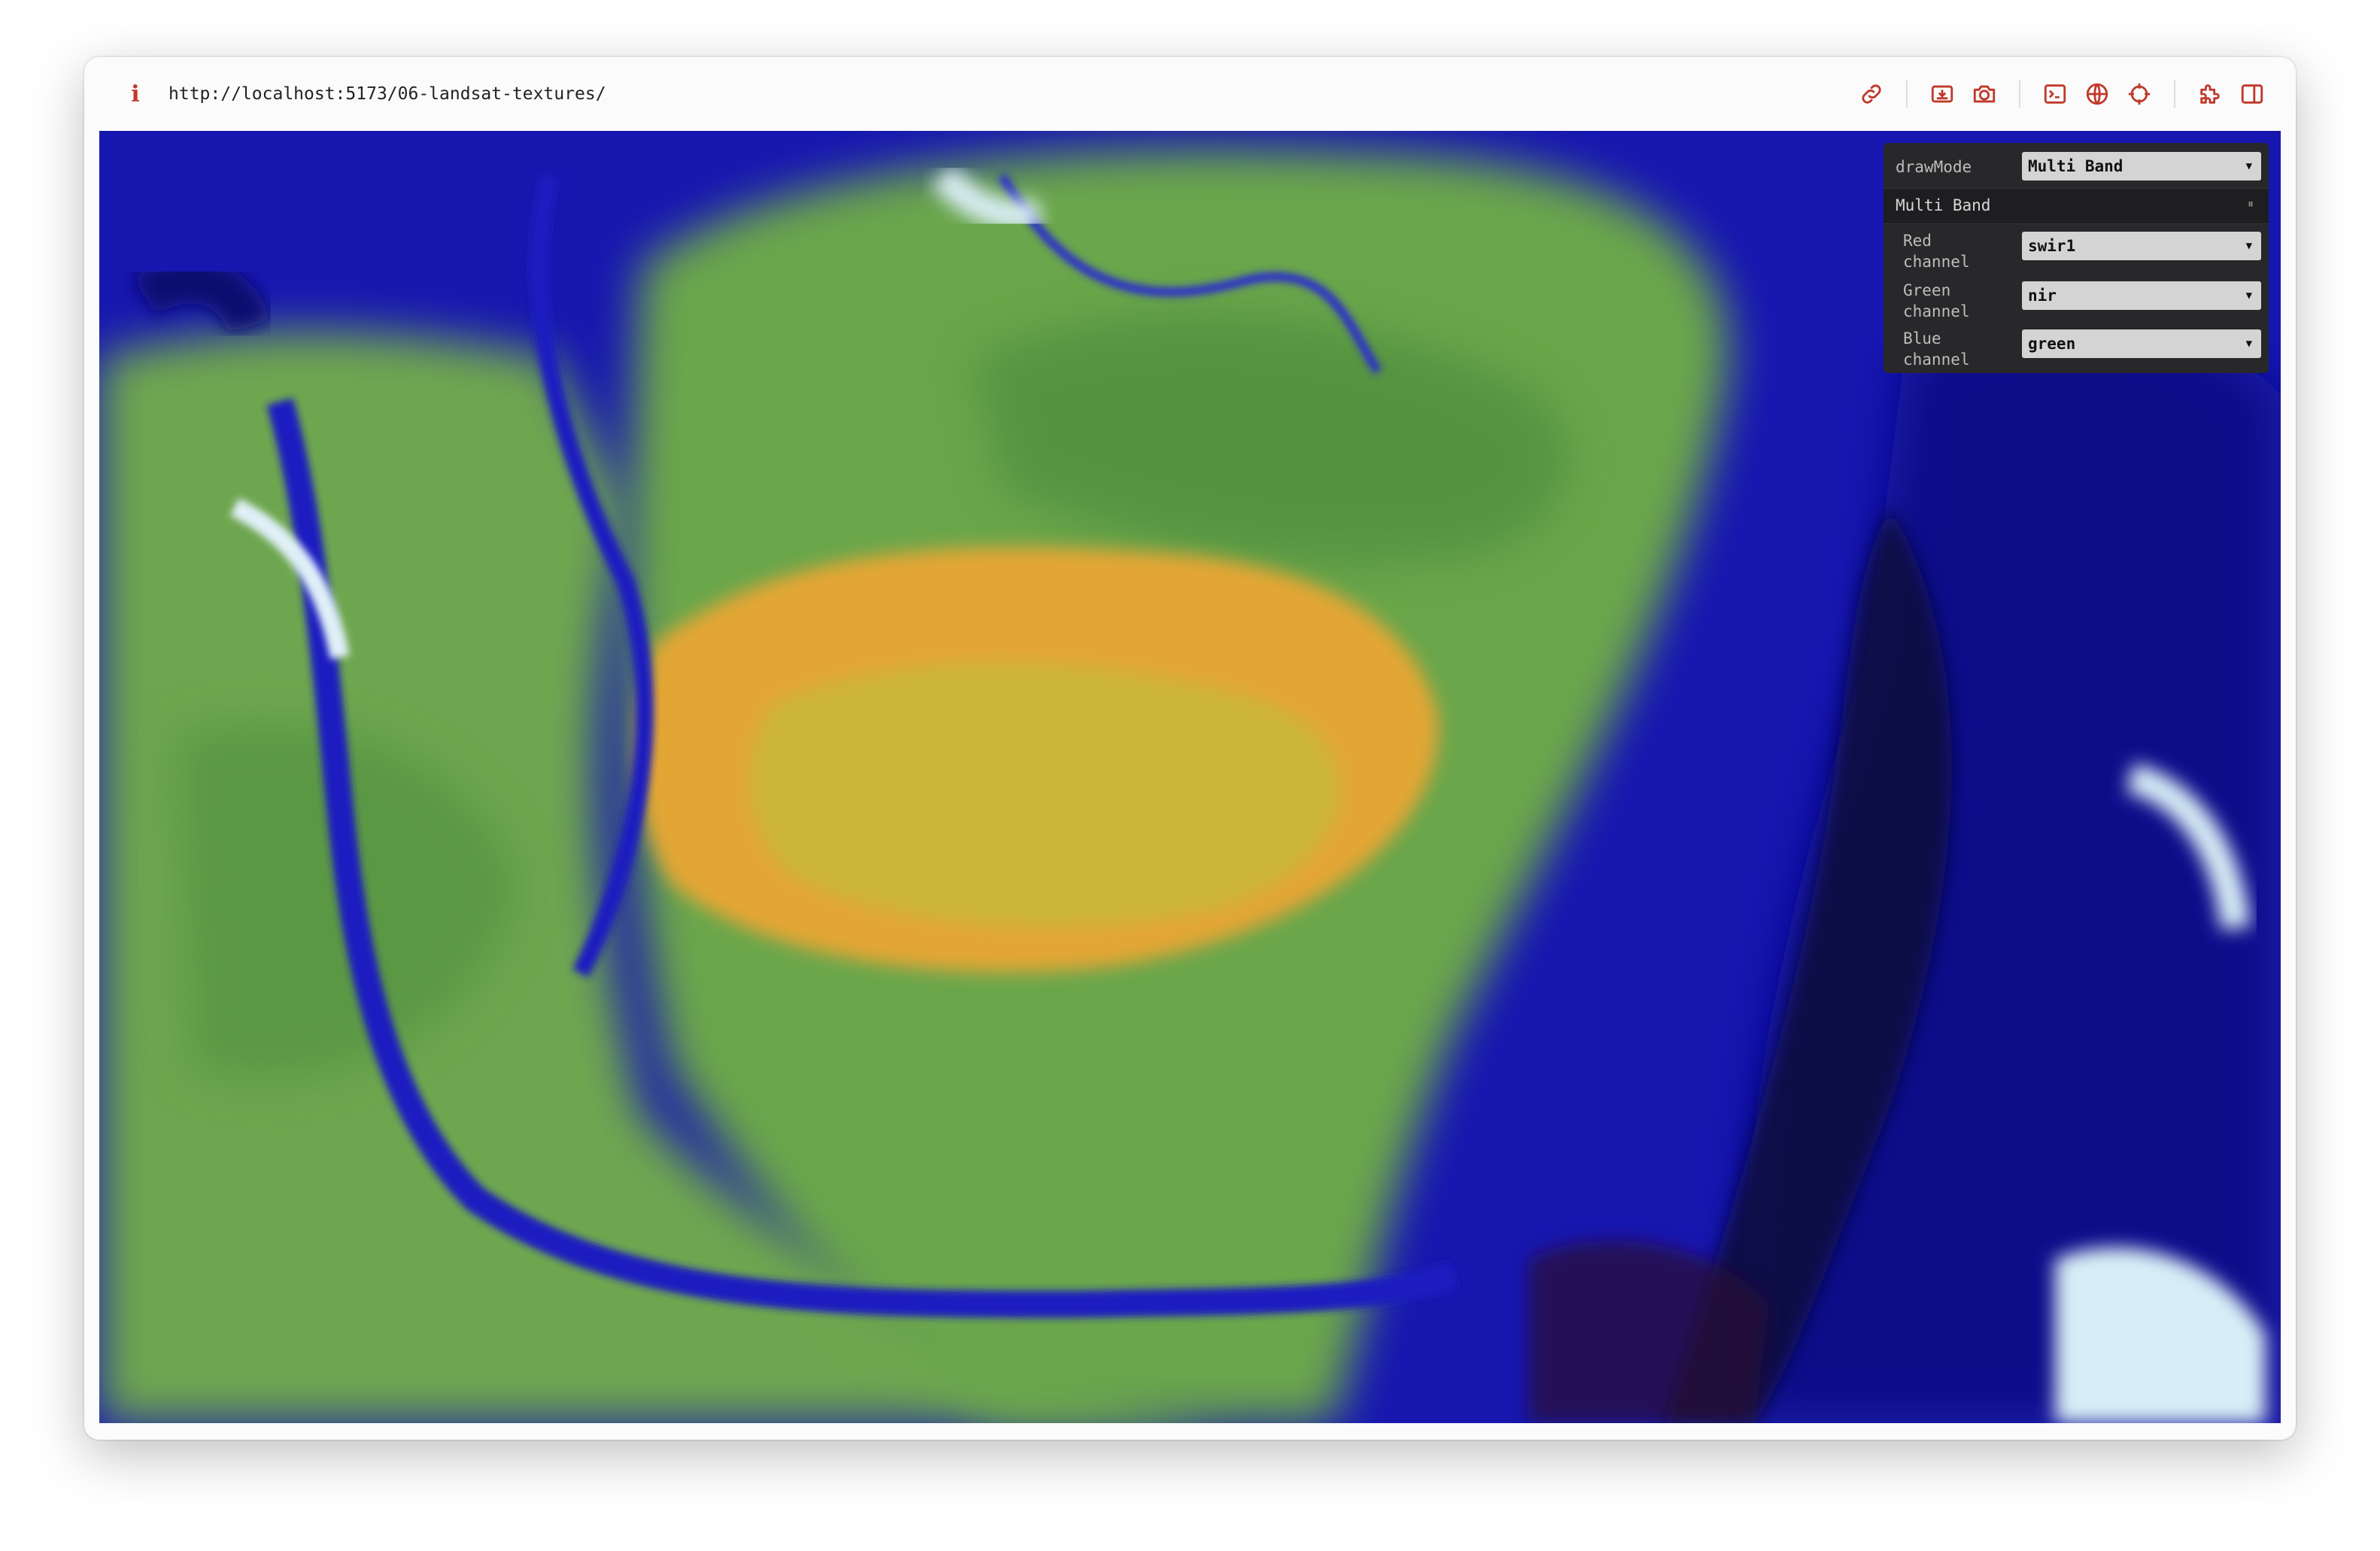 This screenshot has height=1551, width=2380. Describe the element at coordinates (2141, 344) in the screenshot. I see `blue-channel-select: green ▼` at that location.